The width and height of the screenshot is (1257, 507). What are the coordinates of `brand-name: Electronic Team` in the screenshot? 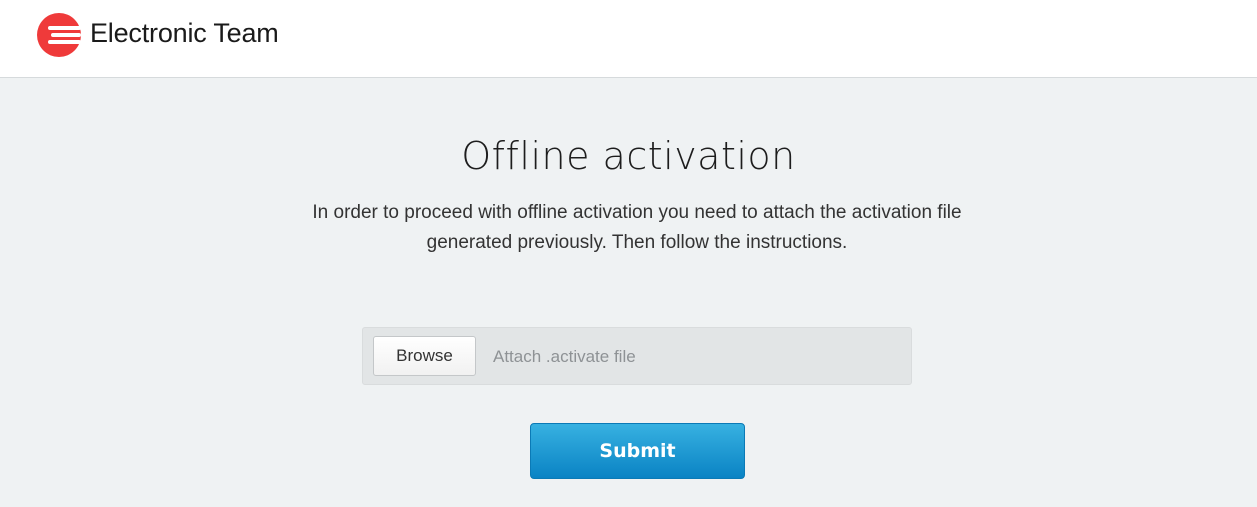 It's located at (184, 32).